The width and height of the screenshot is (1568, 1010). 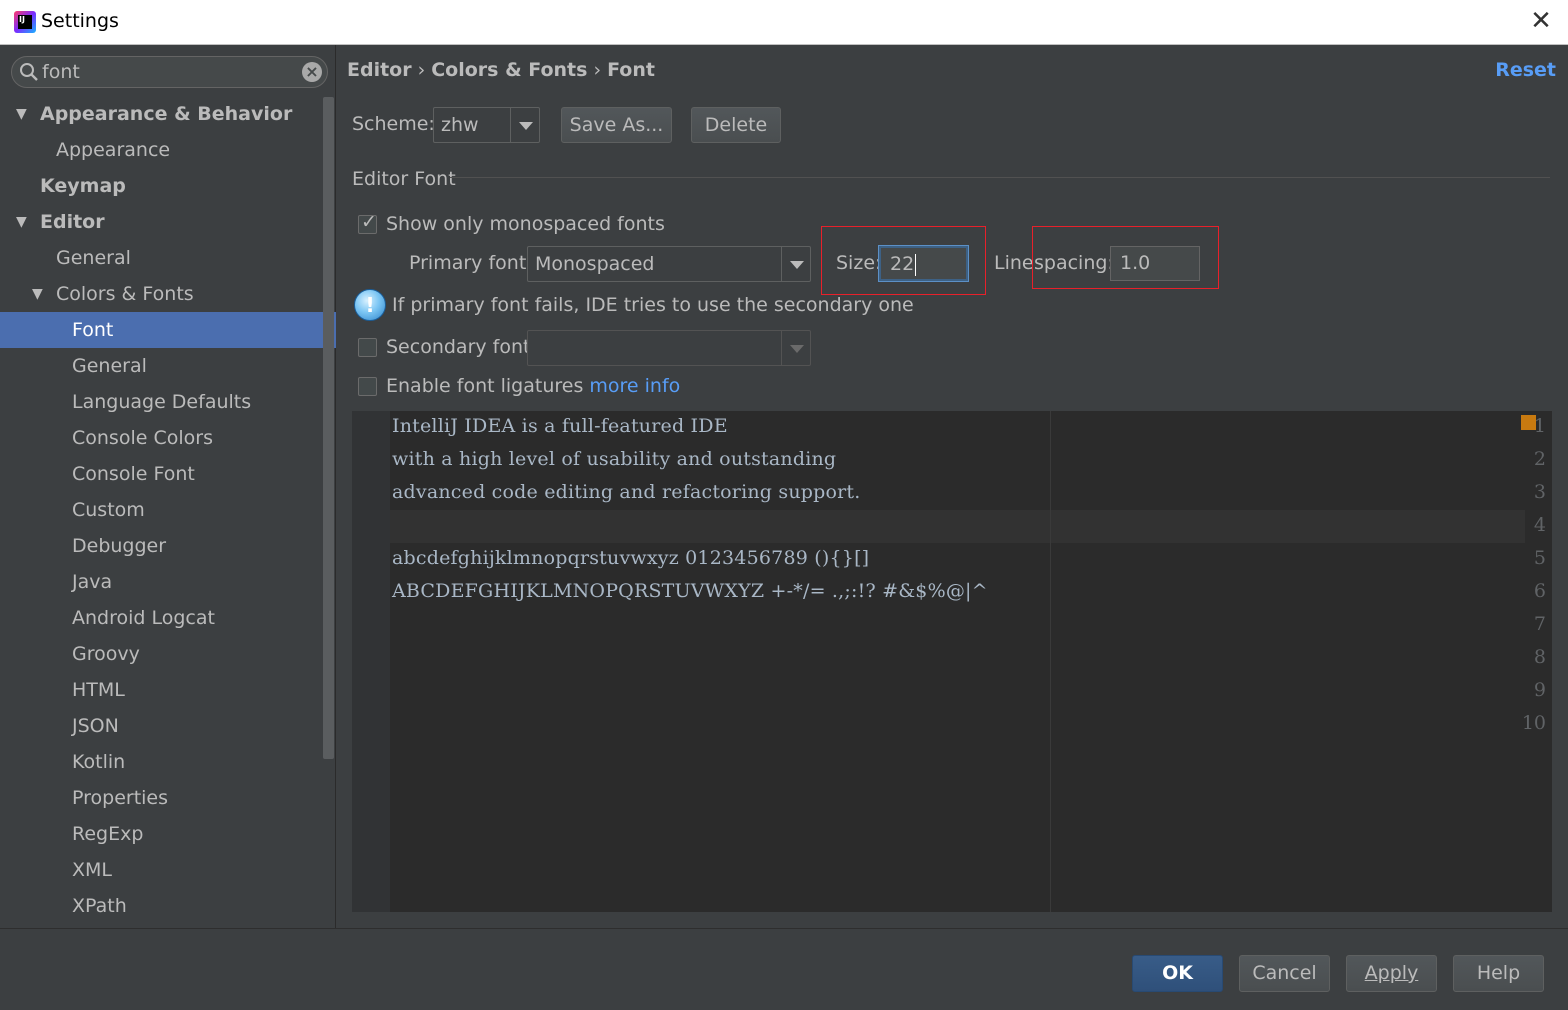 I want to click on tree-item: Keymap, so click(x=161, y=186).